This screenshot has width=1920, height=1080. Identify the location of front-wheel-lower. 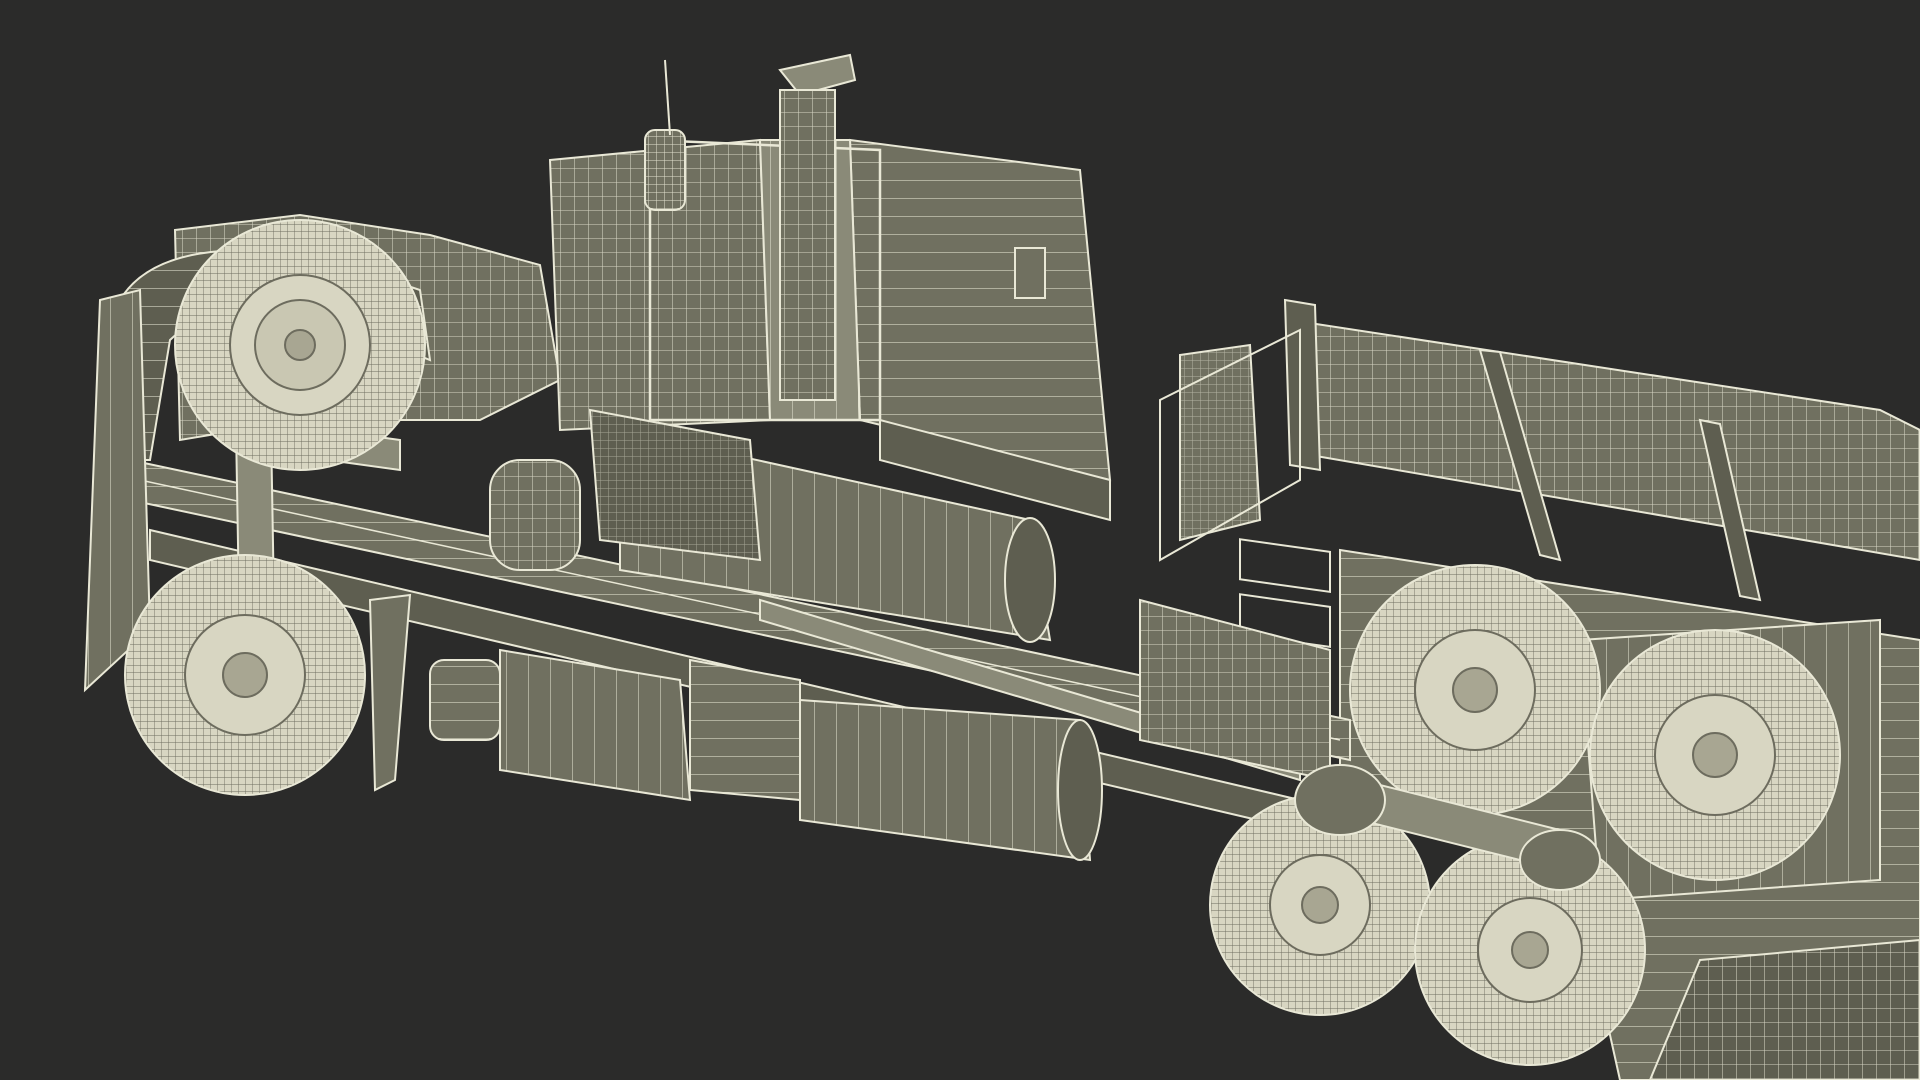
(245, 675).